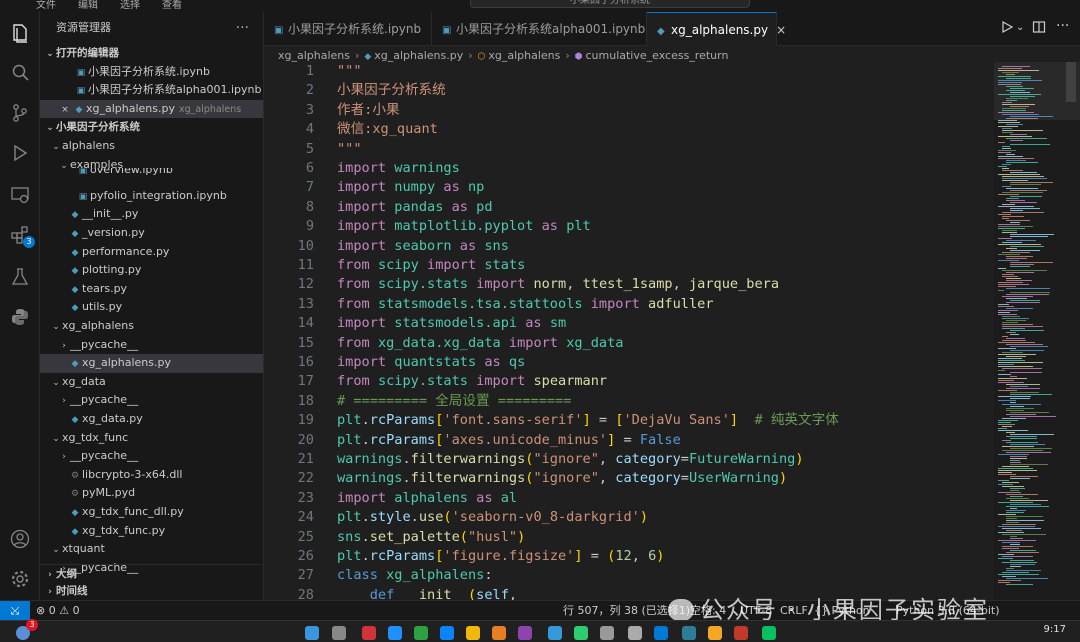  What do you see at coordinates (629, 110) in the screenshot?
I see `code-line: 3 作者:小果` at bounding box center [629, 110].